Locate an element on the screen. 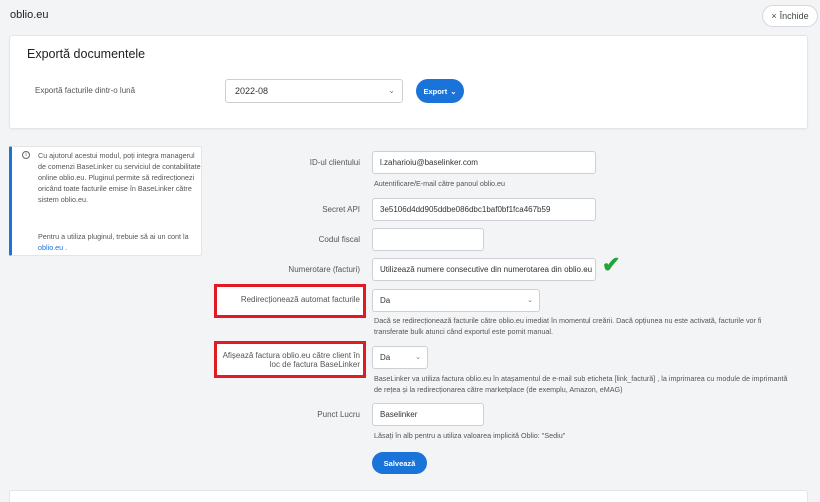 This screenshot has width=820, height=502. export-title: Exportă documentele is located at coordinates (86, 54).